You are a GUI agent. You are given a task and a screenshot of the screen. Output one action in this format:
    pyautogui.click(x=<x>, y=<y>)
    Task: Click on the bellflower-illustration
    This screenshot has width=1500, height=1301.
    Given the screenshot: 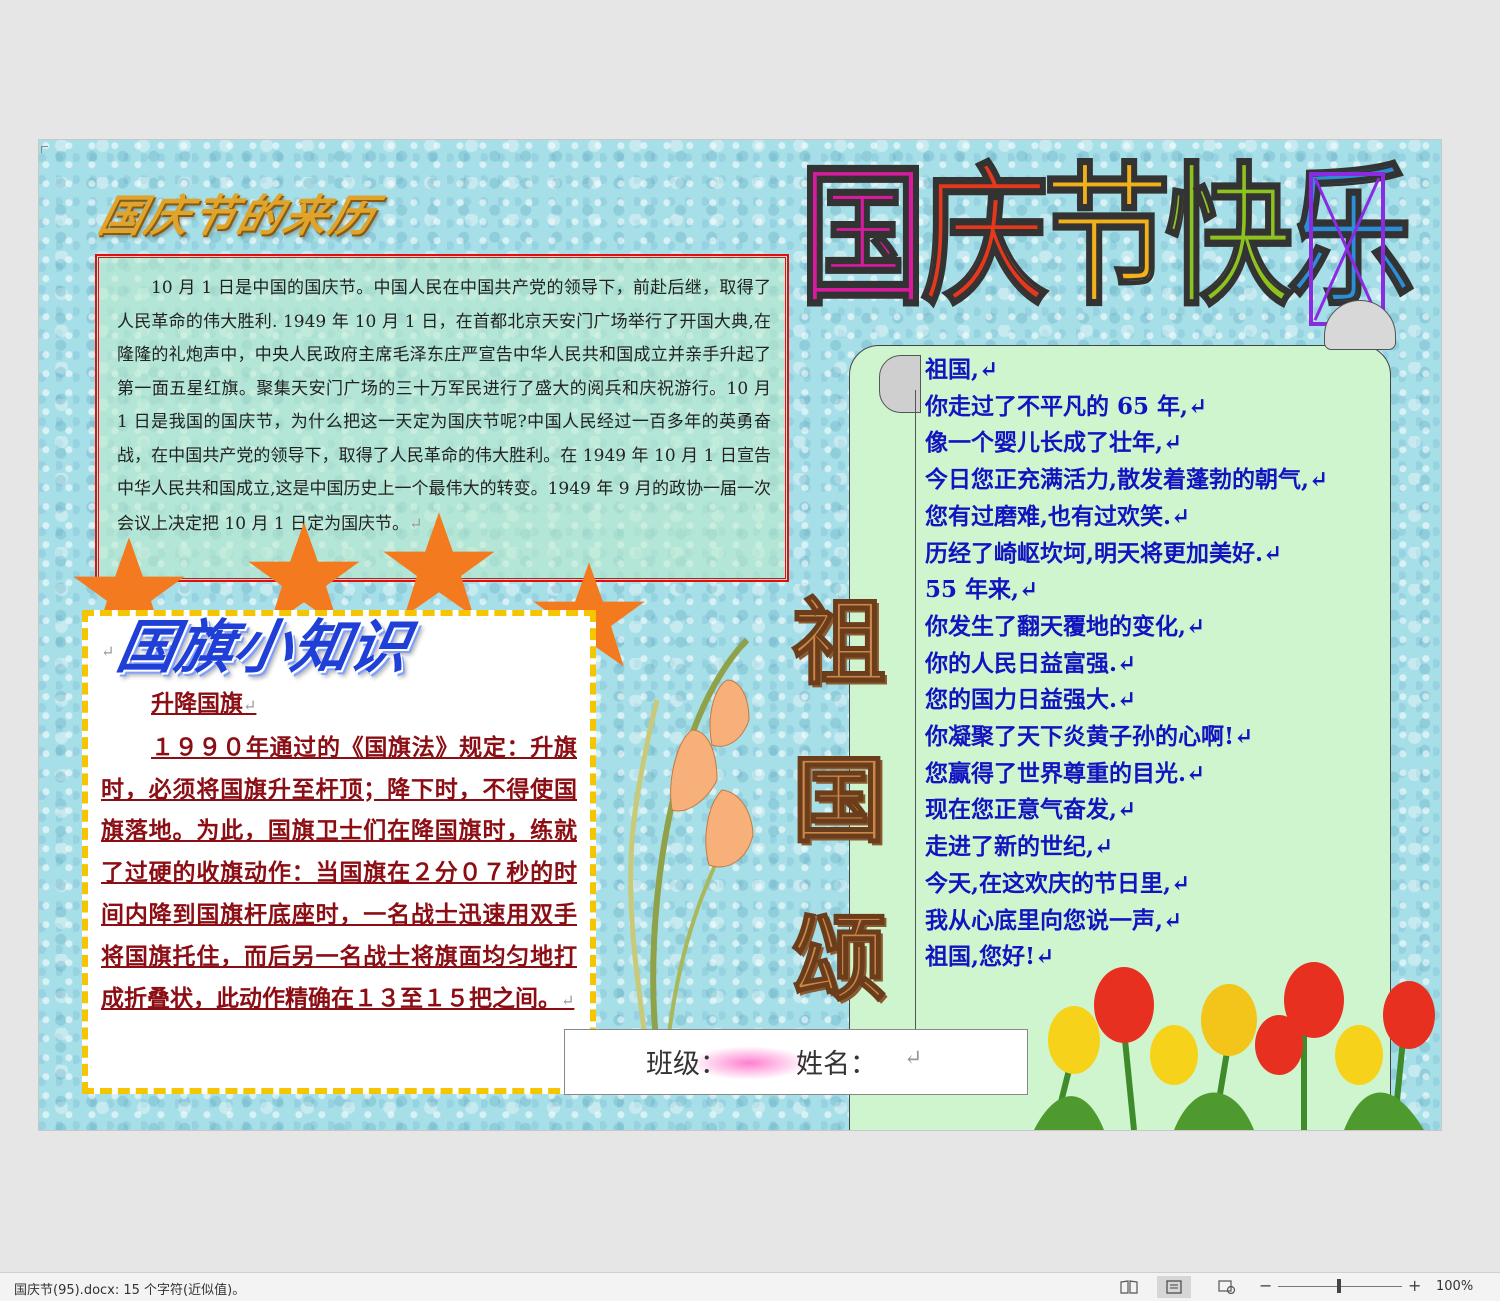 What is the action you would take?
    pyautogui.click(x=691, y=843)
    